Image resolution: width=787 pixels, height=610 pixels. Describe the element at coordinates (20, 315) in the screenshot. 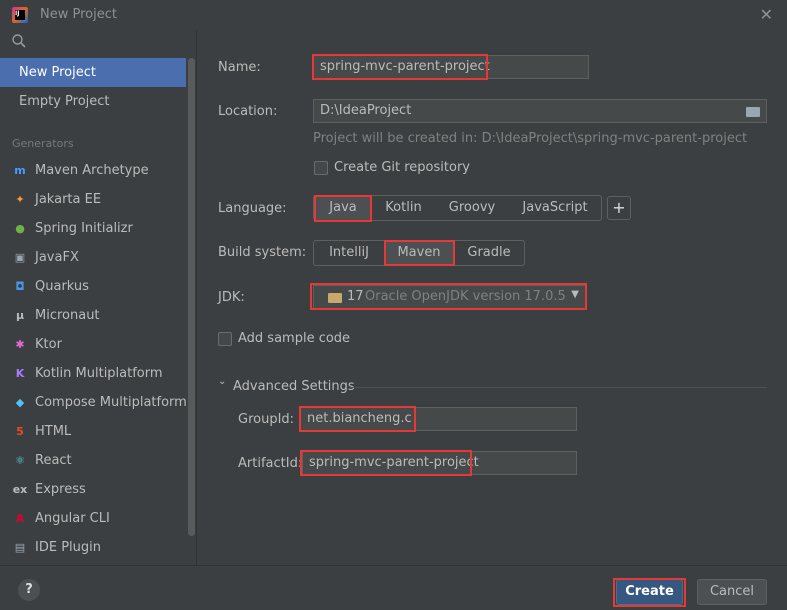

I see `micronaut-icon: μ` at that location.